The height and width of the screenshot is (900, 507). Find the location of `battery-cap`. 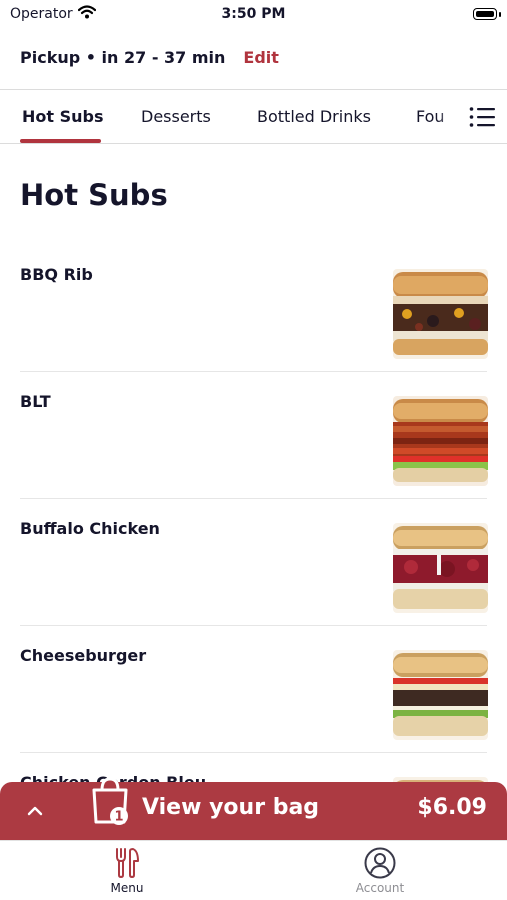

battery-cap is located at coordinates (500, 14).